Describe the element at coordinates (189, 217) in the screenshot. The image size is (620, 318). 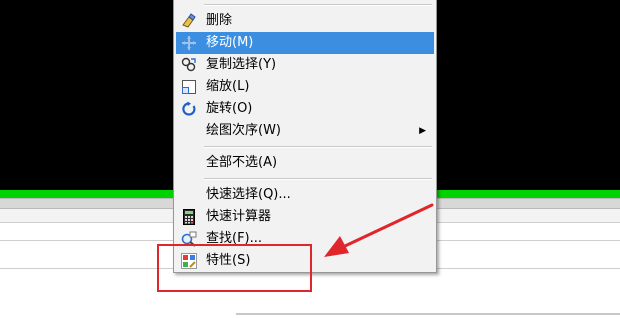
I see `calculator-icon` at that location.